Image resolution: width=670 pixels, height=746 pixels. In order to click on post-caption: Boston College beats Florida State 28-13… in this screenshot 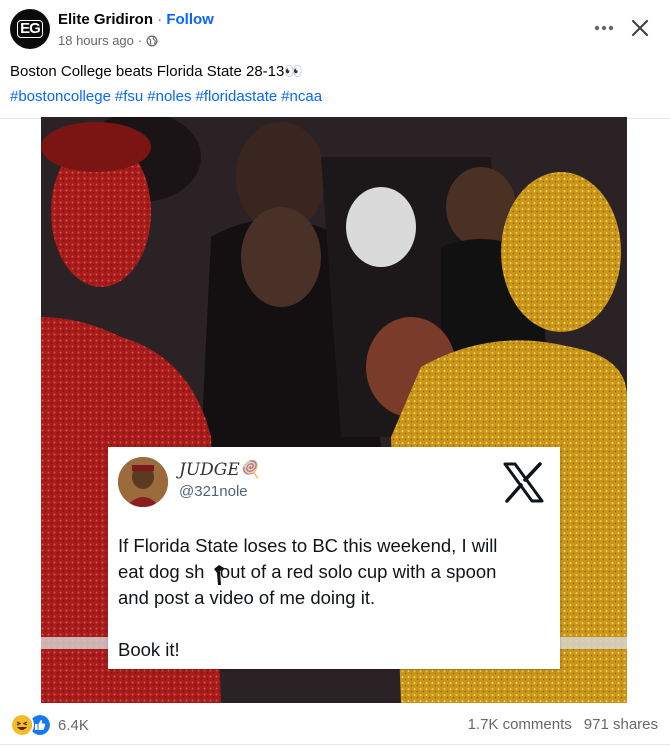, I will do `click(157, 71)`.